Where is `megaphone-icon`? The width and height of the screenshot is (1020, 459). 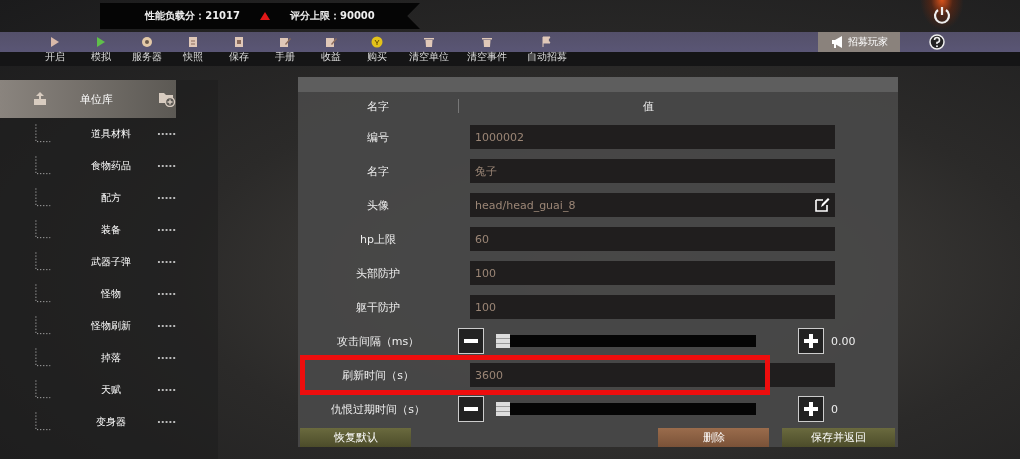 megaphone-icon is located at coordinates (837, 42).